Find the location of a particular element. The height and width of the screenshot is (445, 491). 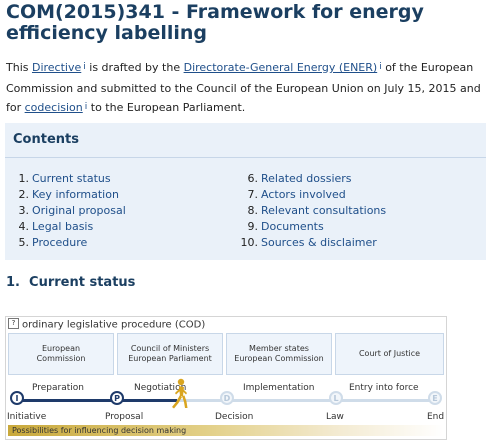

toc-number: 6. is located at coordinates (253, 178).